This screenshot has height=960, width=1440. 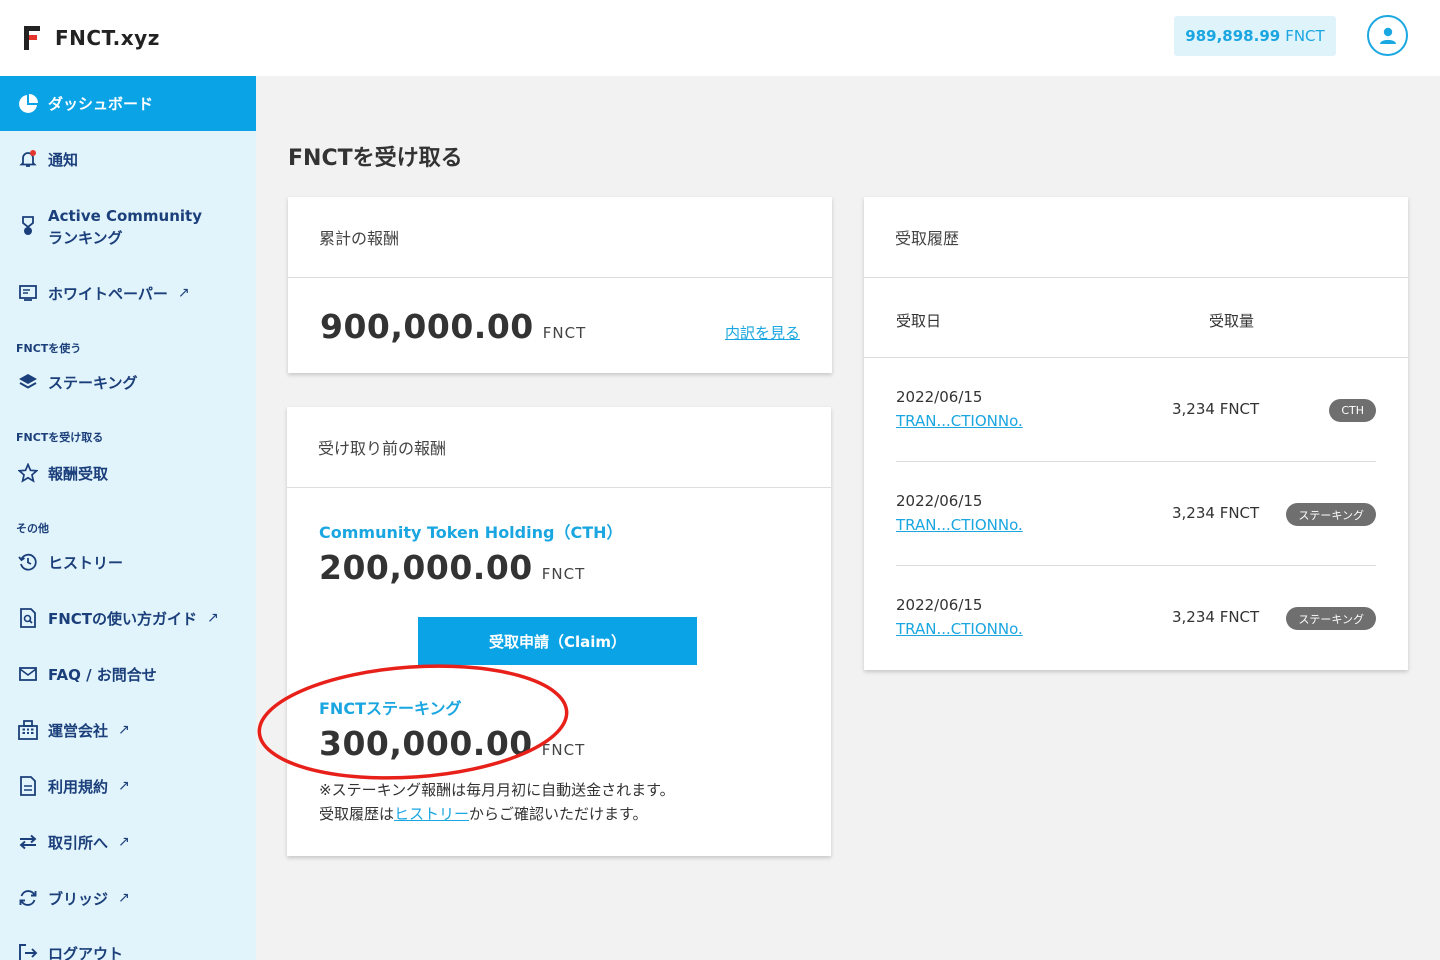 What do you see at coordinates (375, 158) in the screenshot?
I see `page-title: FNCTを受け取る` at bounding box center [375, 158].